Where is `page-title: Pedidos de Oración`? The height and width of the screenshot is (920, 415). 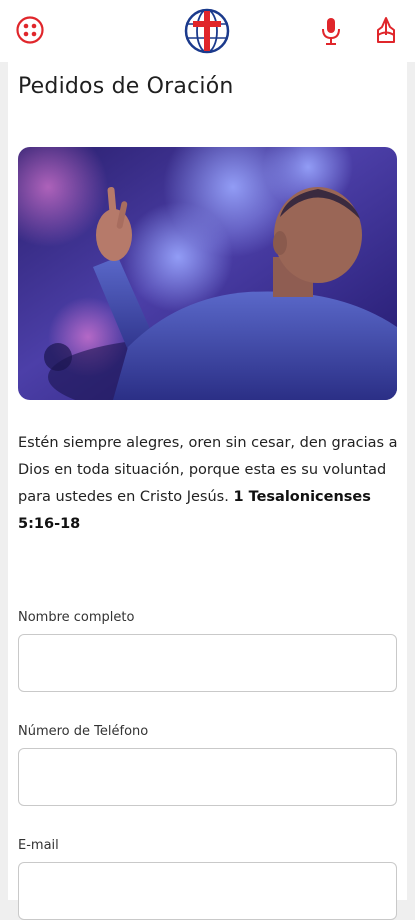
page-title: Pedidos de Oración is located at coordinates (126, 86).